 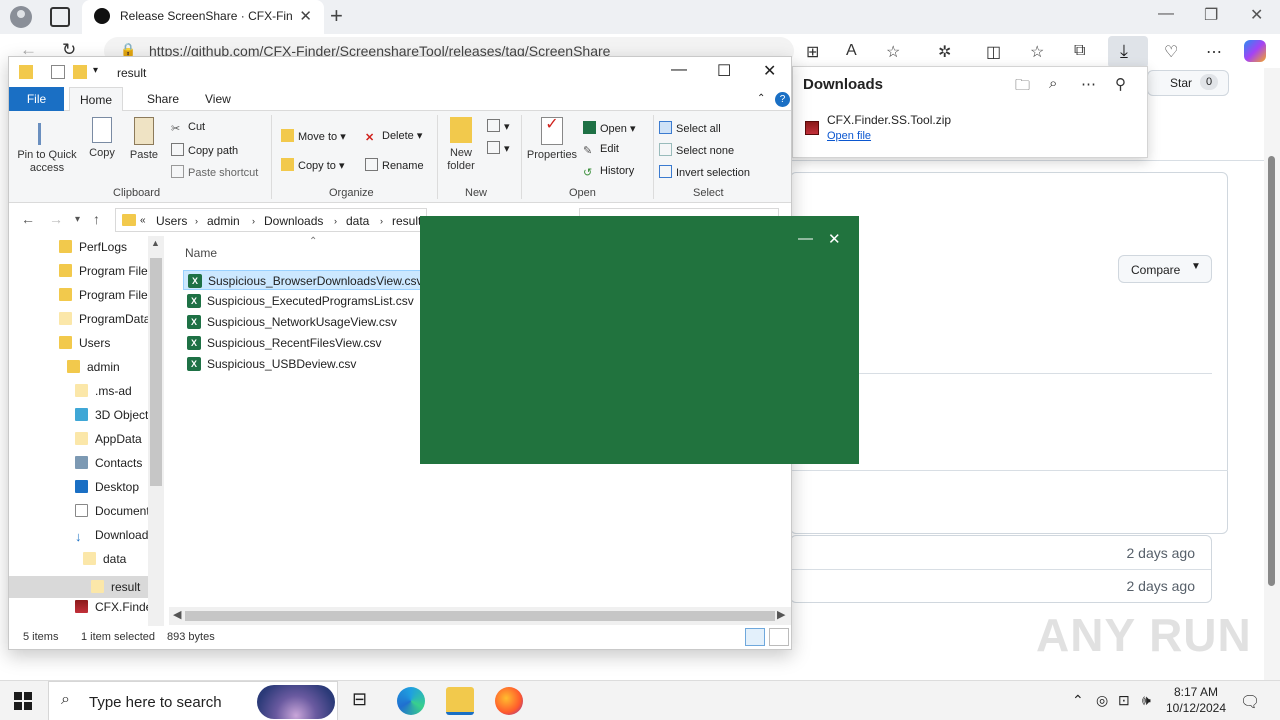 What do you see at coordinates (609, 128) in the screenshot?
I see `open-button: Open ▾` at bounding box center [609, 128].